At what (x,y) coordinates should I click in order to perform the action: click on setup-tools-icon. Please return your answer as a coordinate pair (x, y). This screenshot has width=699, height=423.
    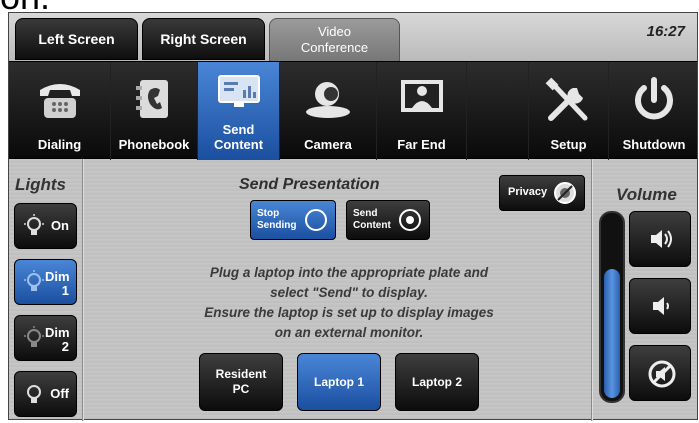
    Looking at the image, I should click on (566, 99).